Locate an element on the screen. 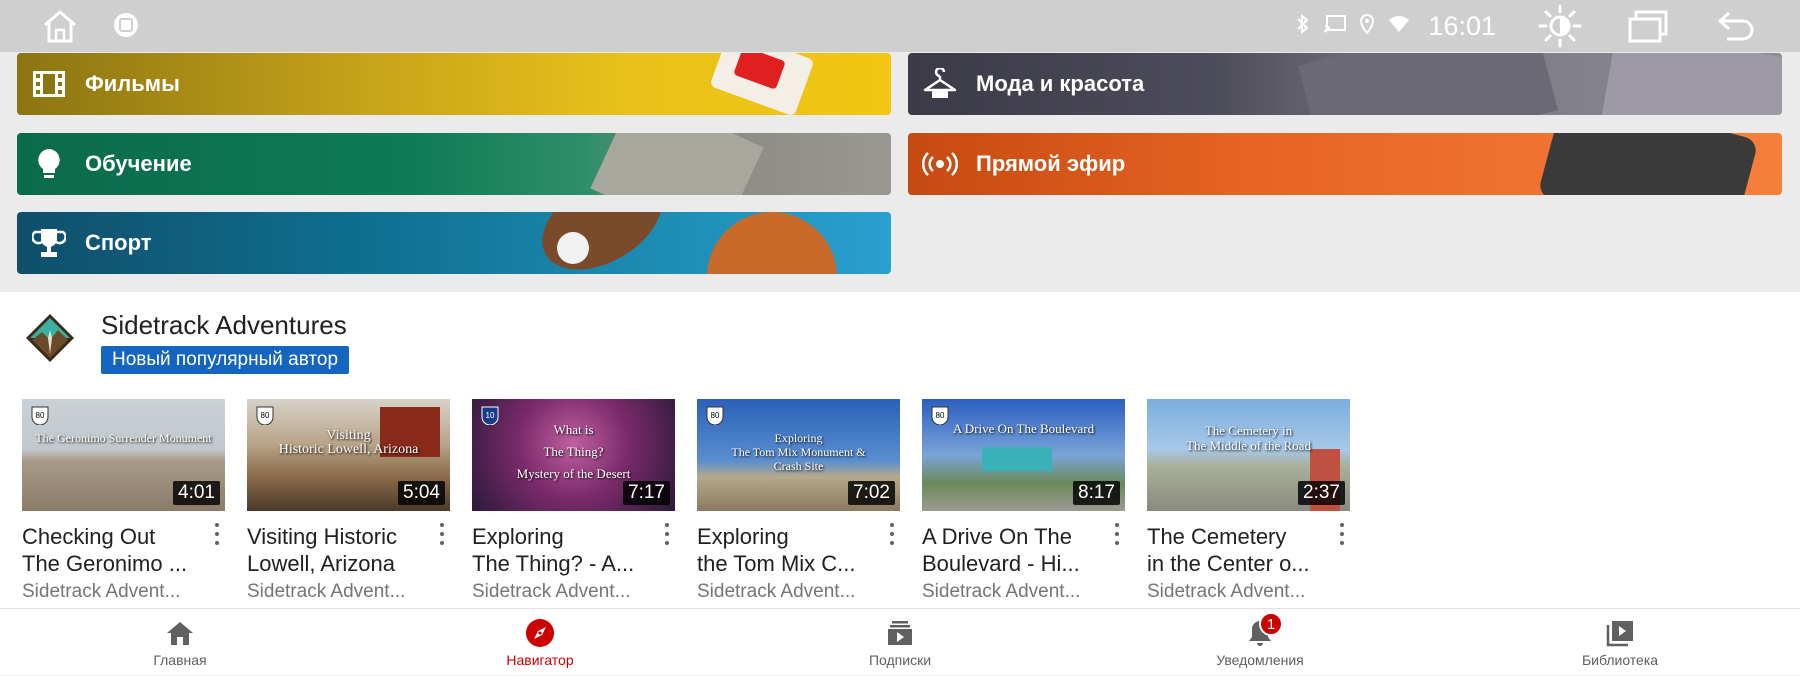 The image size is (1800, 676). baseball-decoration is located at coordinates (573, 248).